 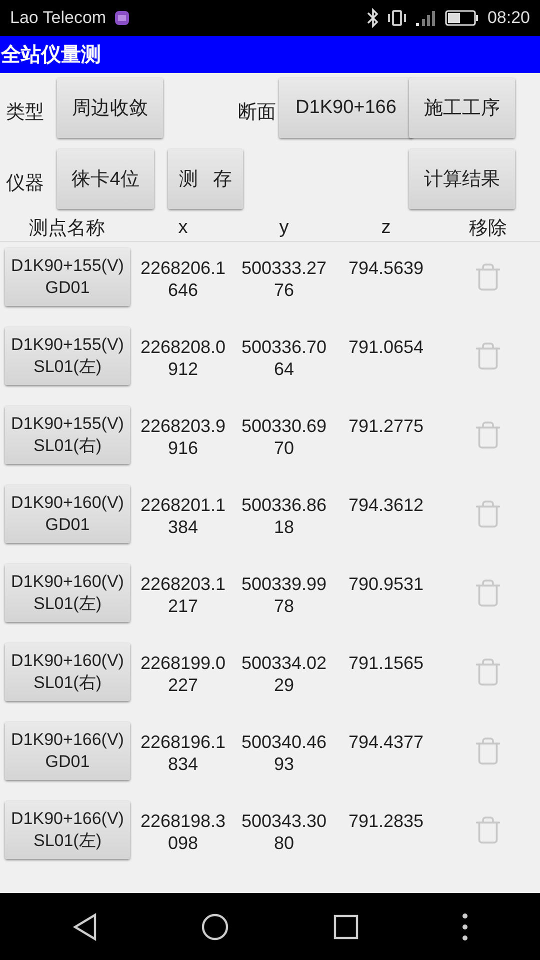 I want to click on column-header: y, so click(x=284, y=227).